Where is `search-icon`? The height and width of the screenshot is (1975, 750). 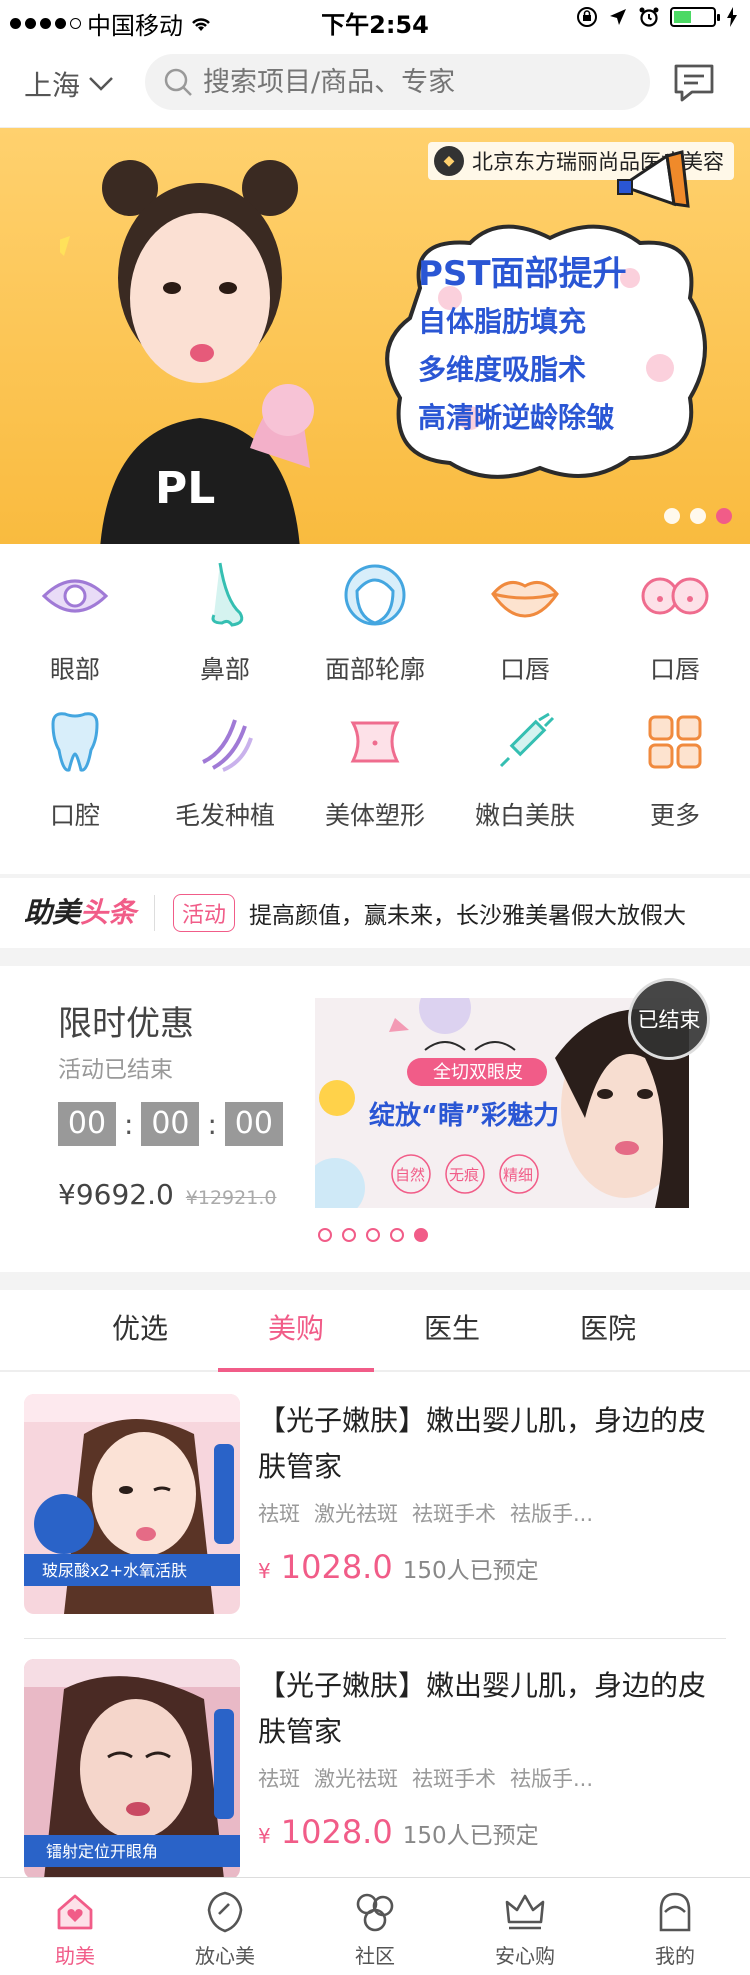
search-icon is located at coordinates (178, 82).